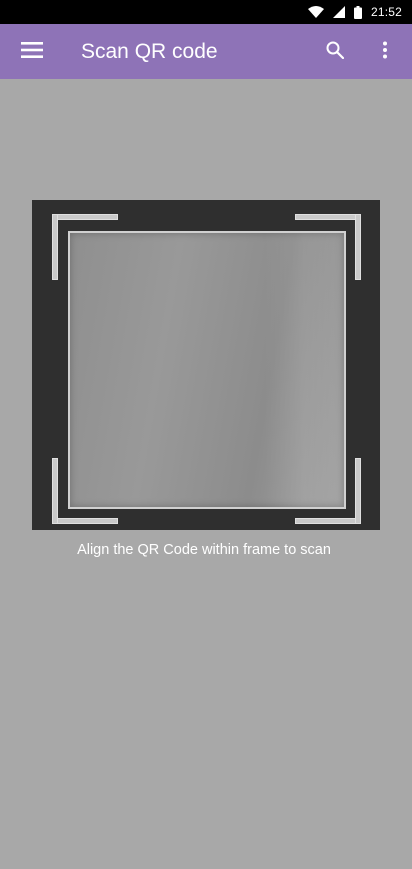  Describe the element at coordinates (206, 12) in the screenshot. I see `status-bar: 21:52` at that location.